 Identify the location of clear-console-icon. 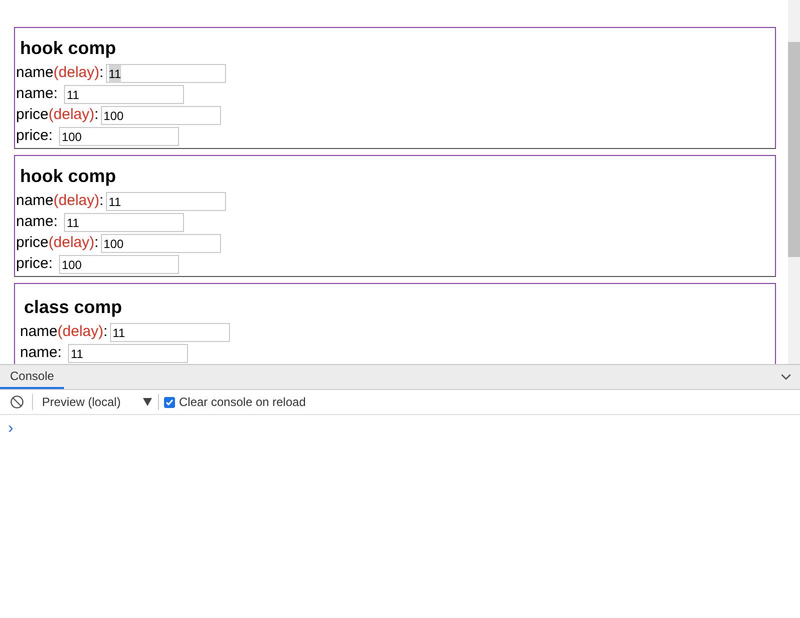
(17, 402).